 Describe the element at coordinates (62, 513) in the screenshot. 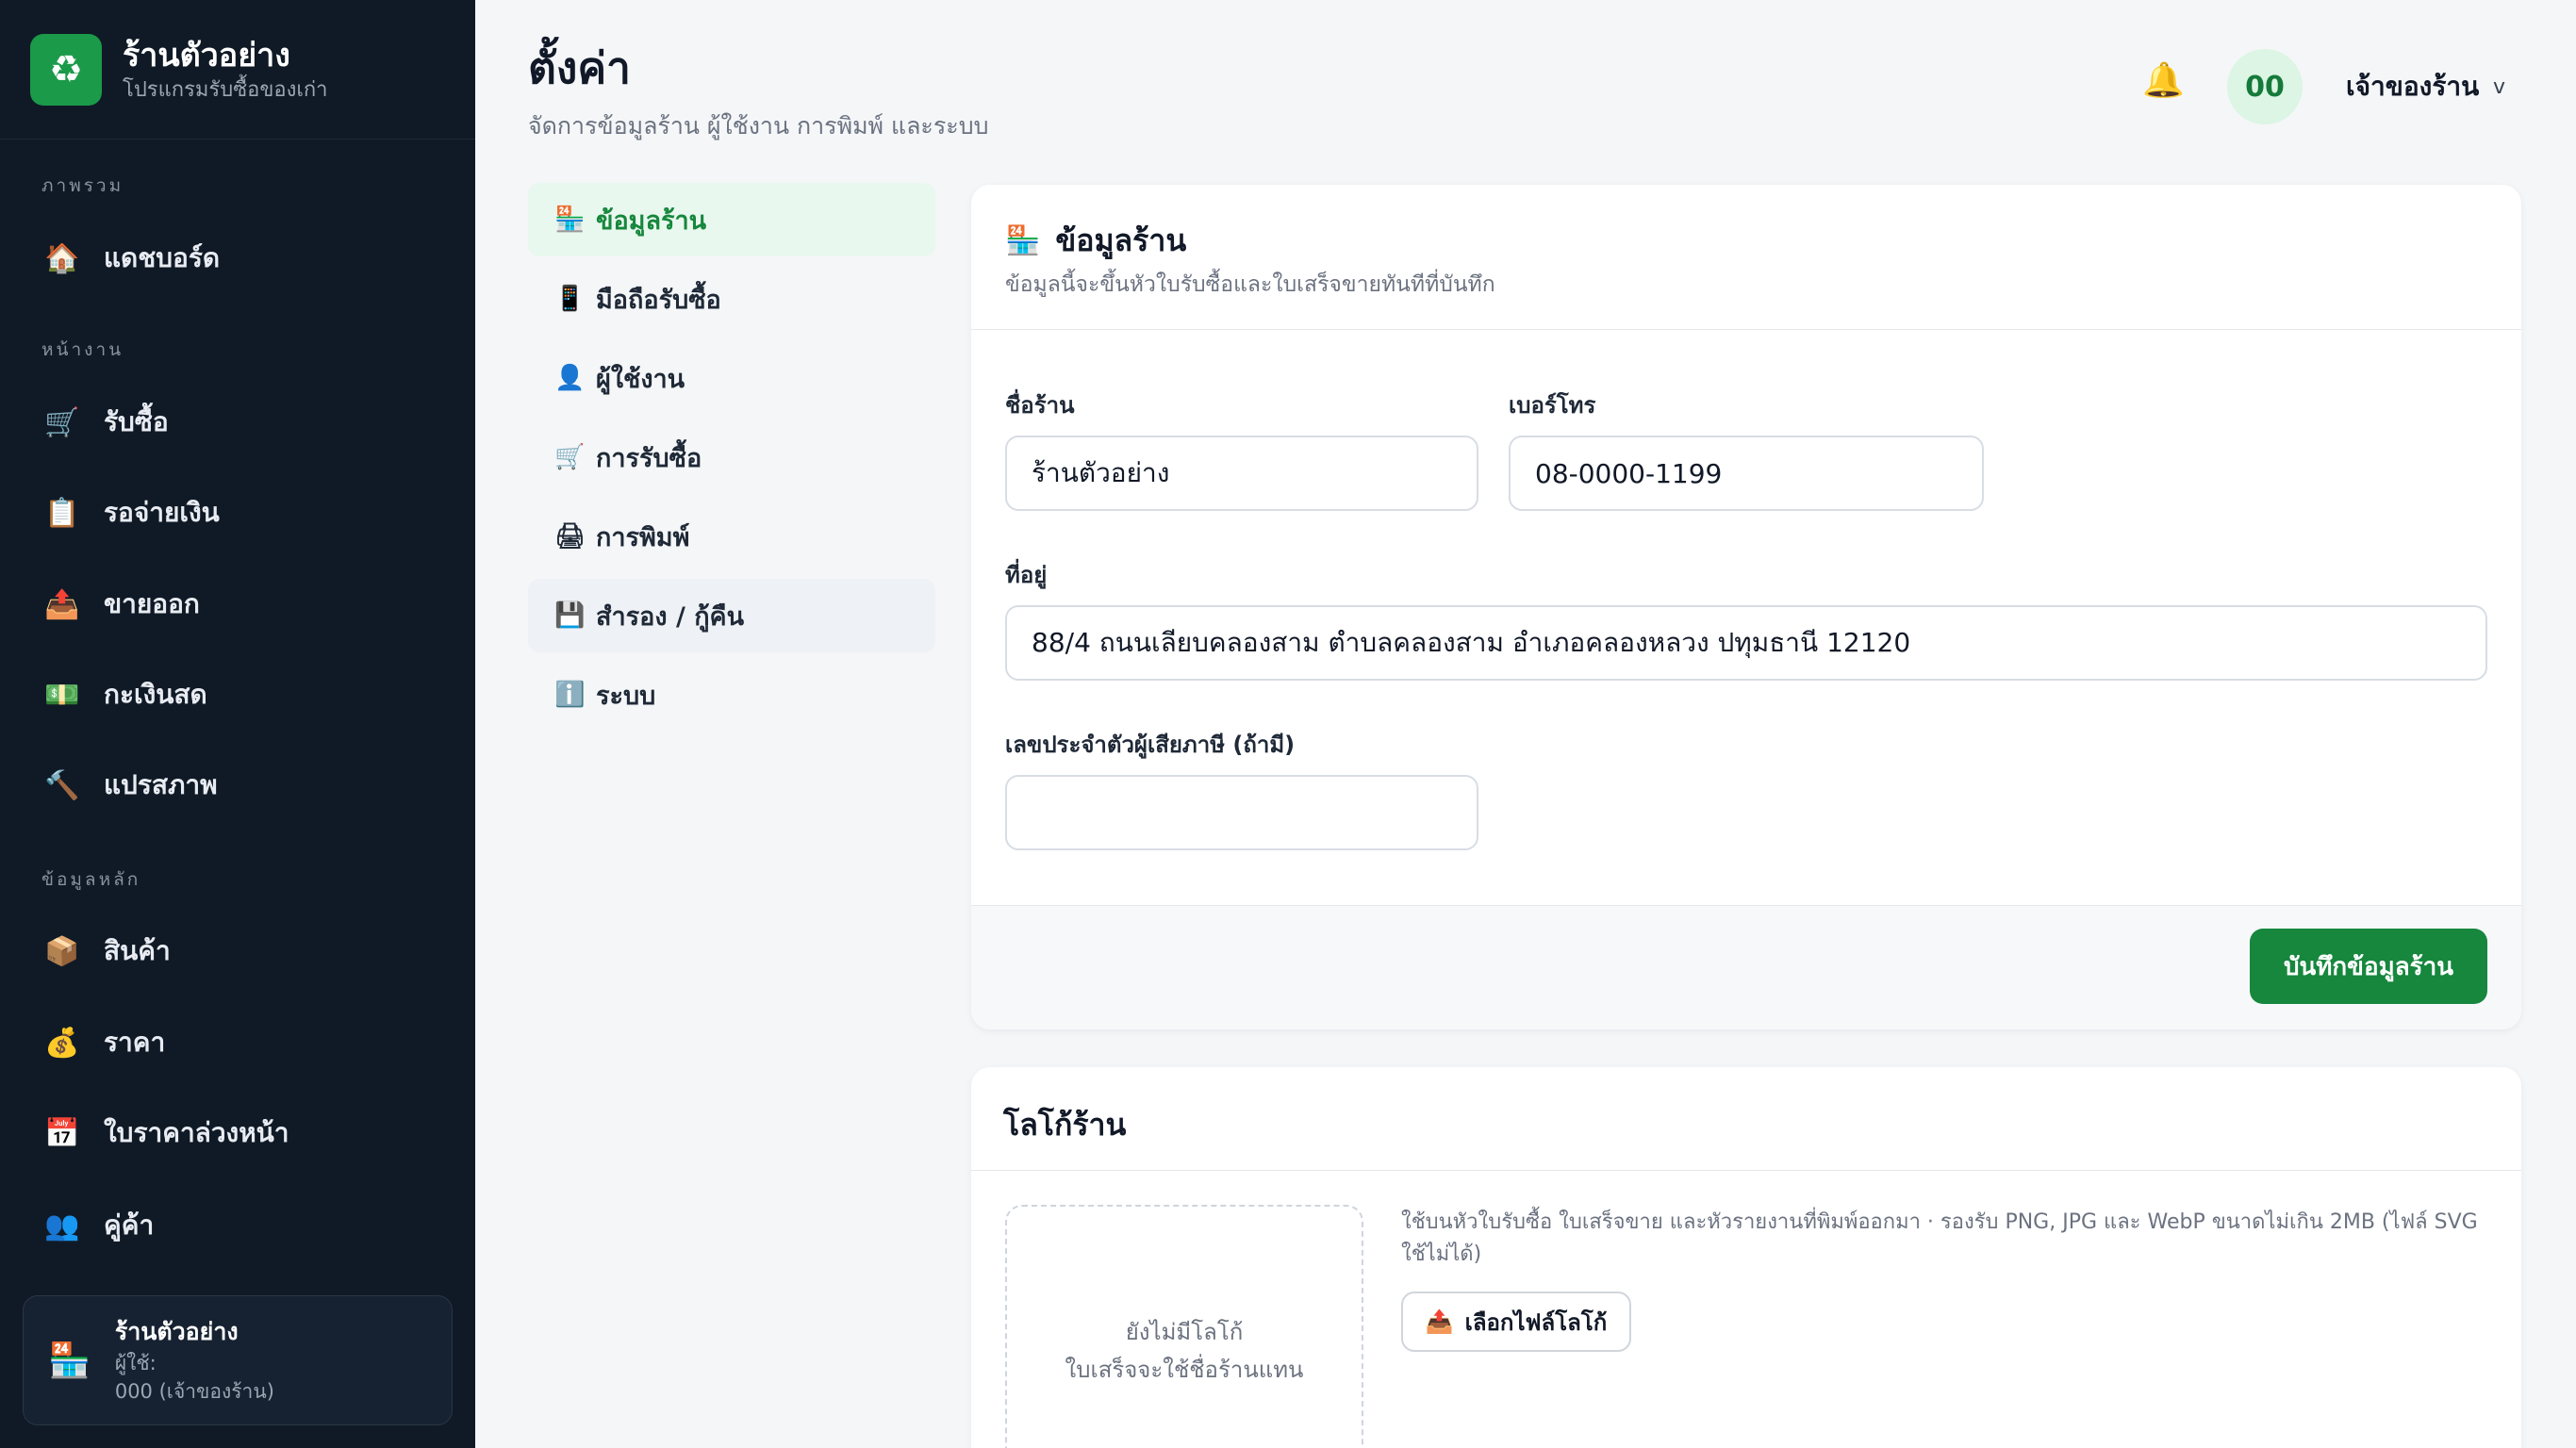

I see `clipboard-icon: 📋` at that location.